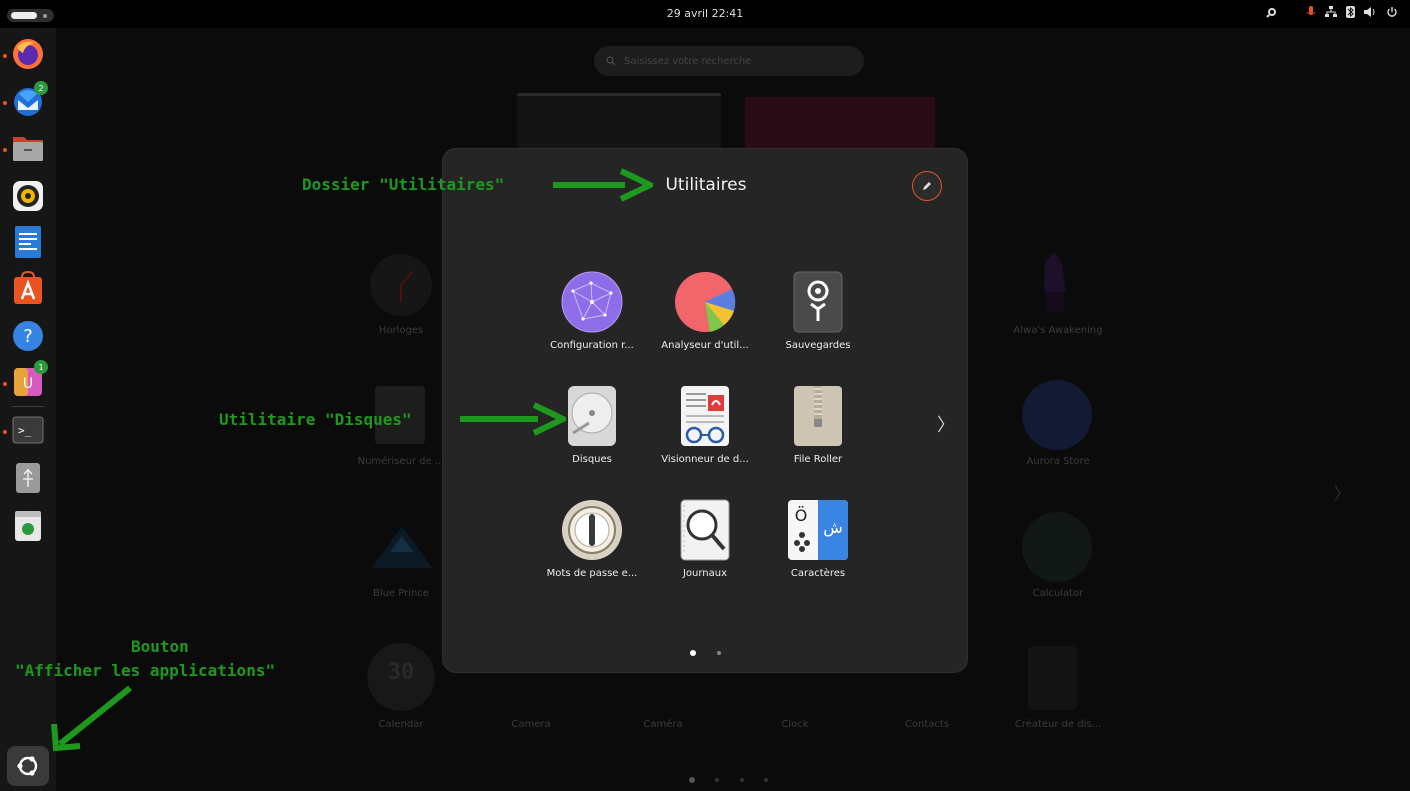  I want to click on dock-item-terminal: >_, so click(28, 430).